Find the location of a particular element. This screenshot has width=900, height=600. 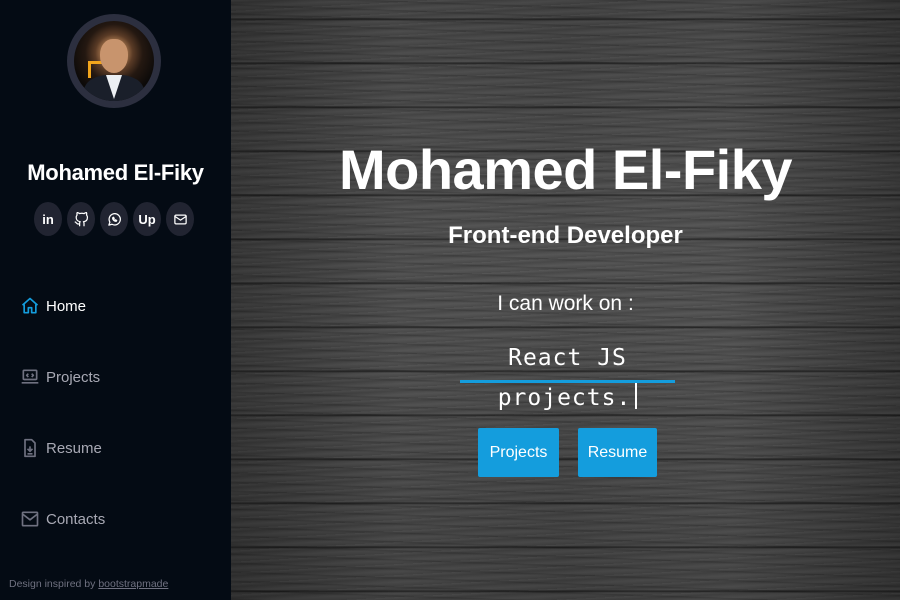

hero-lead: I can work on : is located at coordinates (565, 303).